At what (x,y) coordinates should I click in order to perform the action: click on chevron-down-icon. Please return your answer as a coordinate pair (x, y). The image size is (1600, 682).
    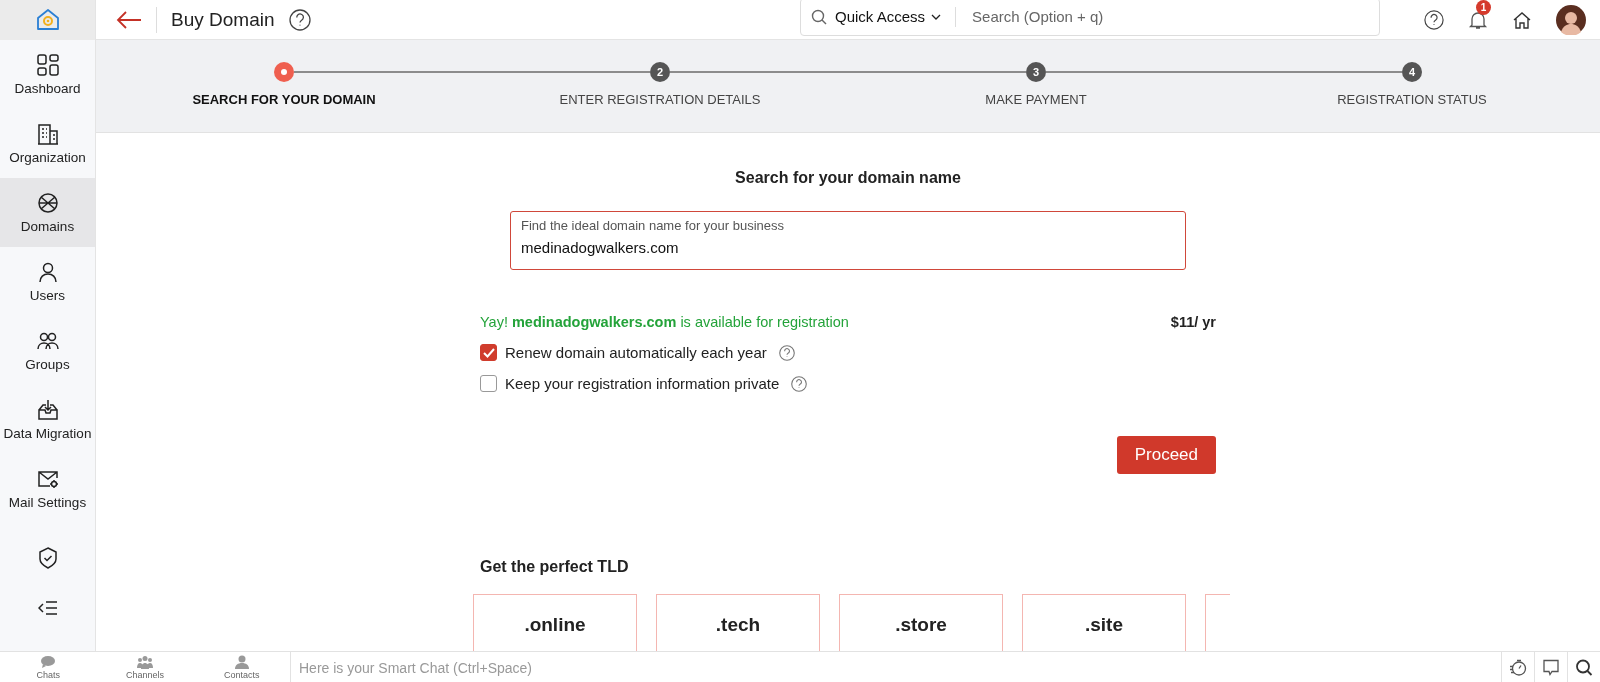
    Looking at the image, I should click on (936, 16).